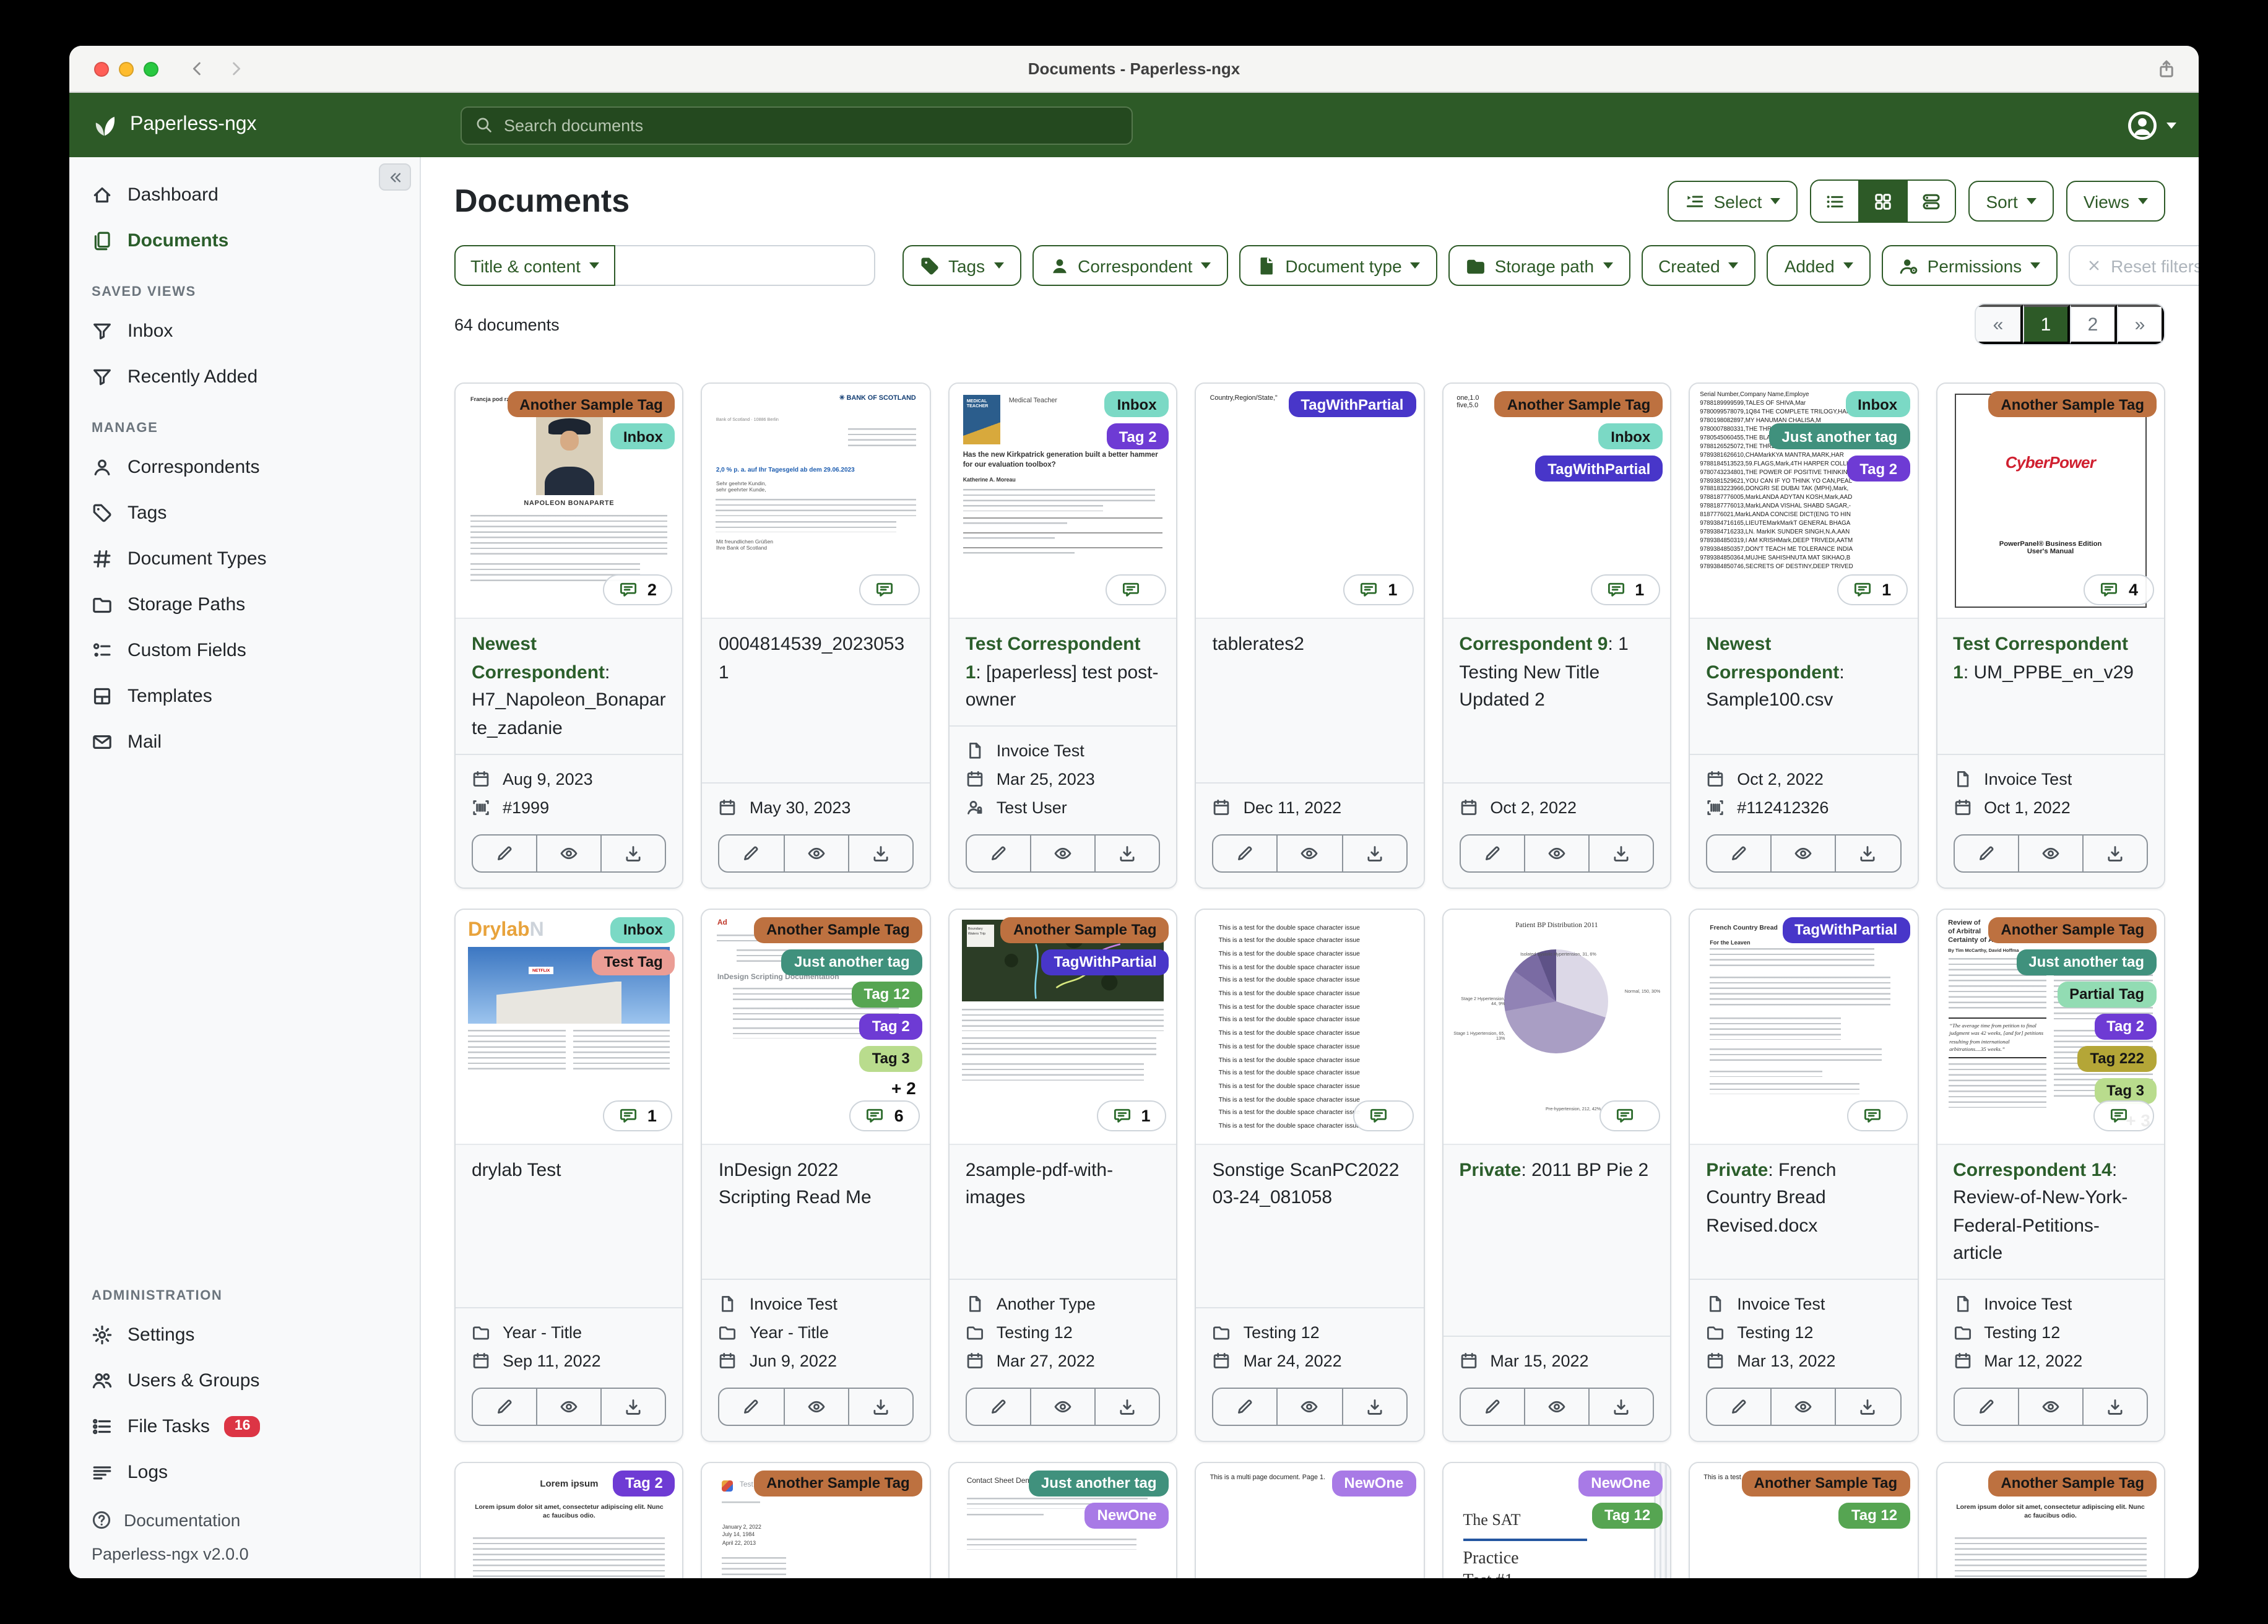 The height and width of the screenshot is (1624, 2268). Describe the element at coordinates (2117, 1058) in the screenshot. I see `tag-badge: Tag 222` at that location.